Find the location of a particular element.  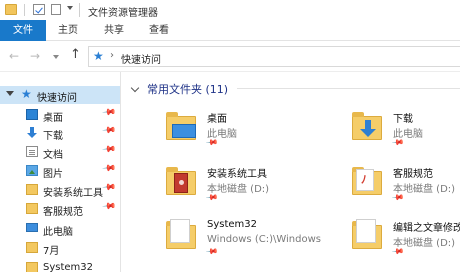

download-arrow-icon is located at coordinates (368, 124).